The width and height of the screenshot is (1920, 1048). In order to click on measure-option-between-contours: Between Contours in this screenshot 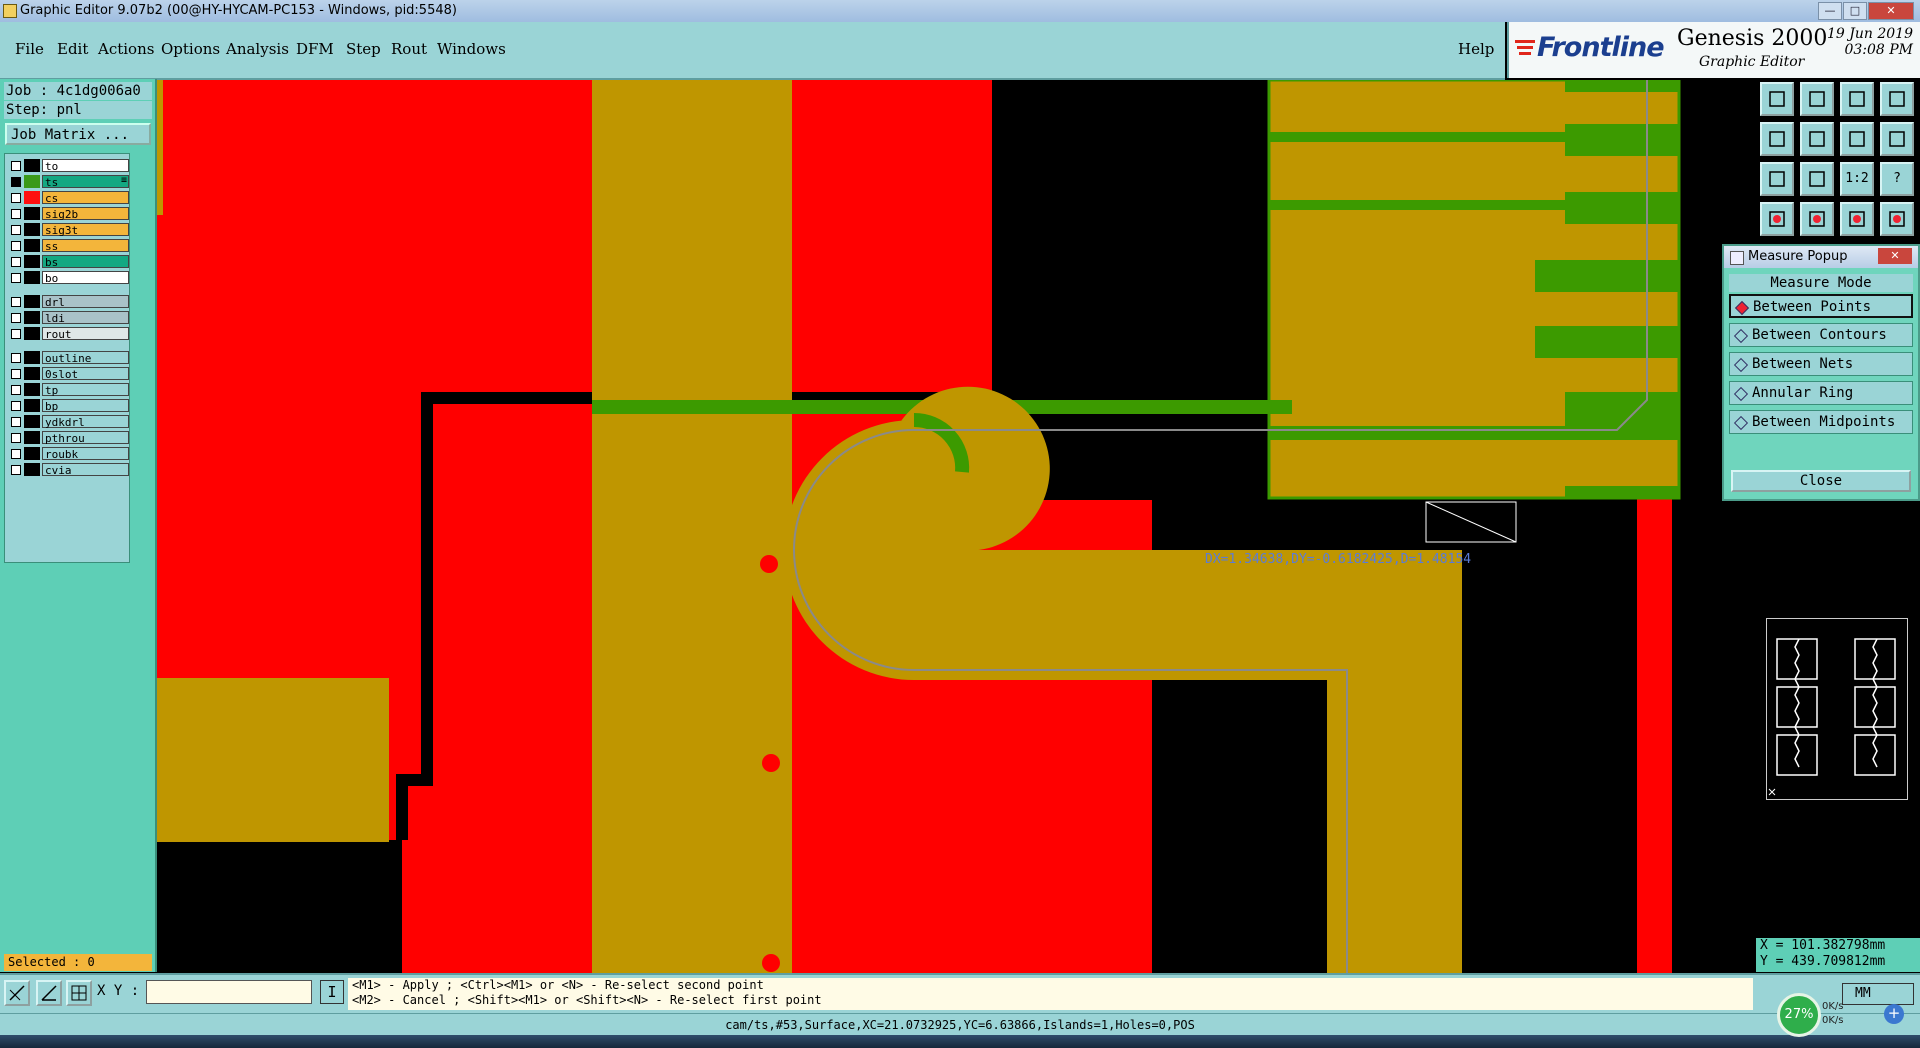, I will do `click(1821, 335)`.